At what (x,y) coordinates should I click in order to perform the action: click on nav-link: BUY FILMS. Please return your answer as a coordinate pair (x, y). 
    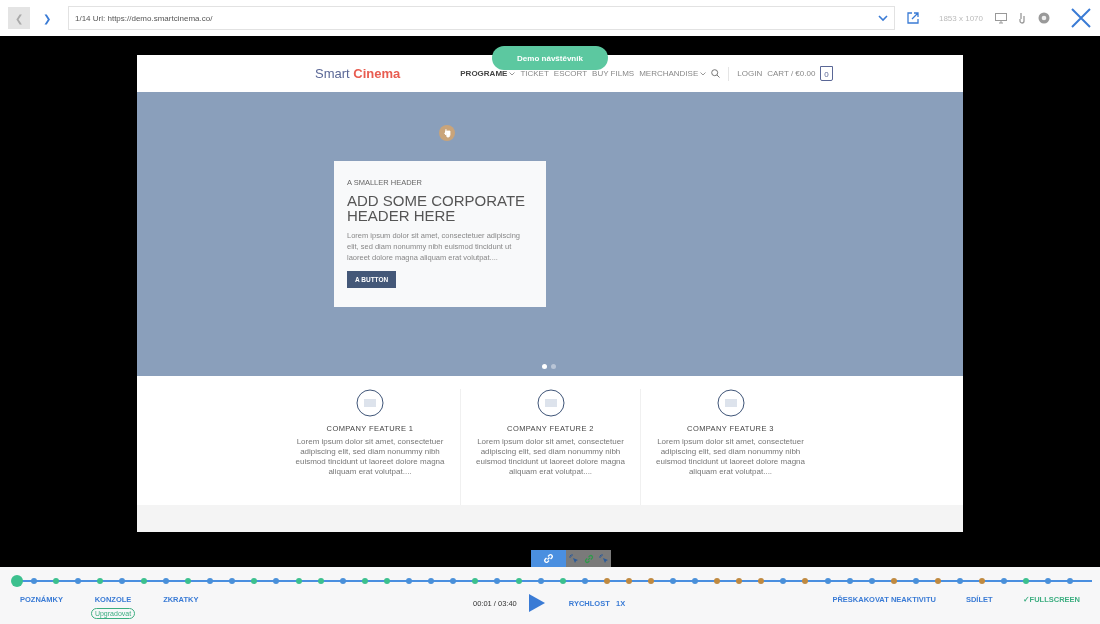
    Looking at the image, I should click on (613, 73).